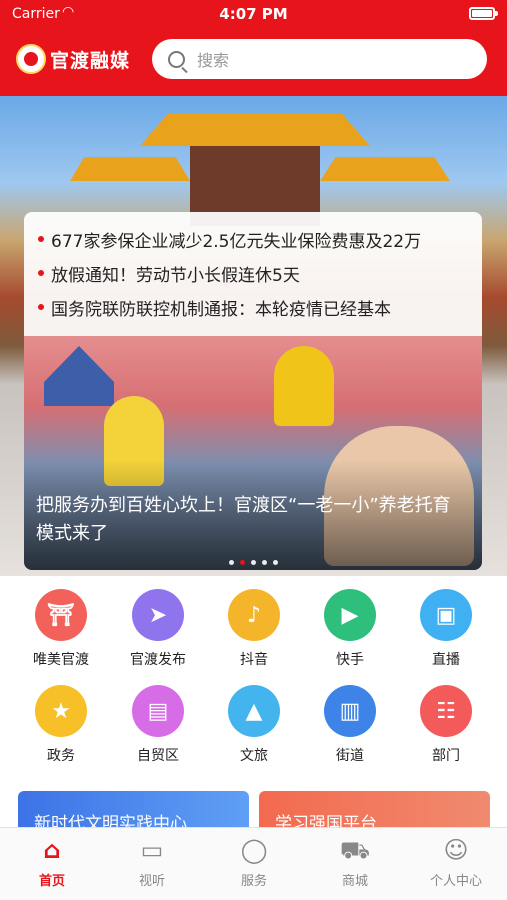  Describe the element at coordinates (242, 562) in the screenshot. I see `carousel-dot-active` at that location.